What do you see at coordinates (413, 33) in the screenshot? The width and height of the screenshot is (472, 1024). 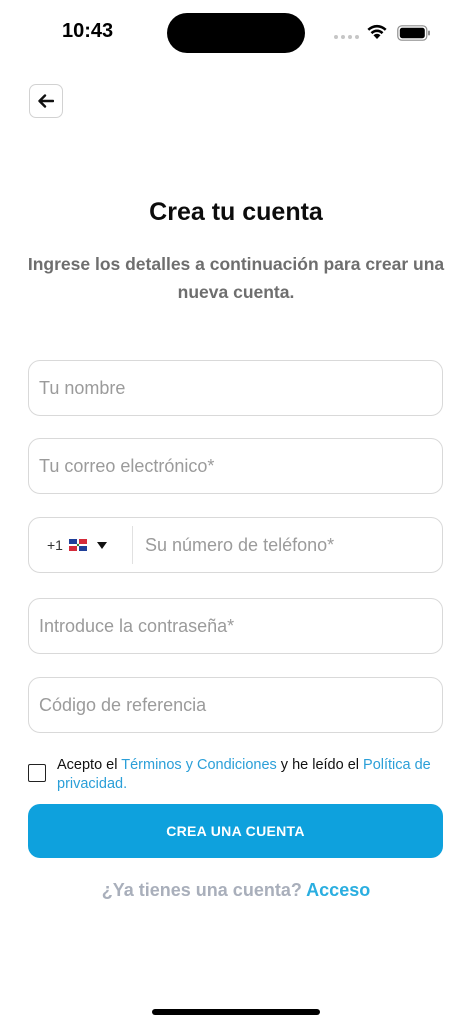 I see `battery-icon` at bounding box center [413, 33].